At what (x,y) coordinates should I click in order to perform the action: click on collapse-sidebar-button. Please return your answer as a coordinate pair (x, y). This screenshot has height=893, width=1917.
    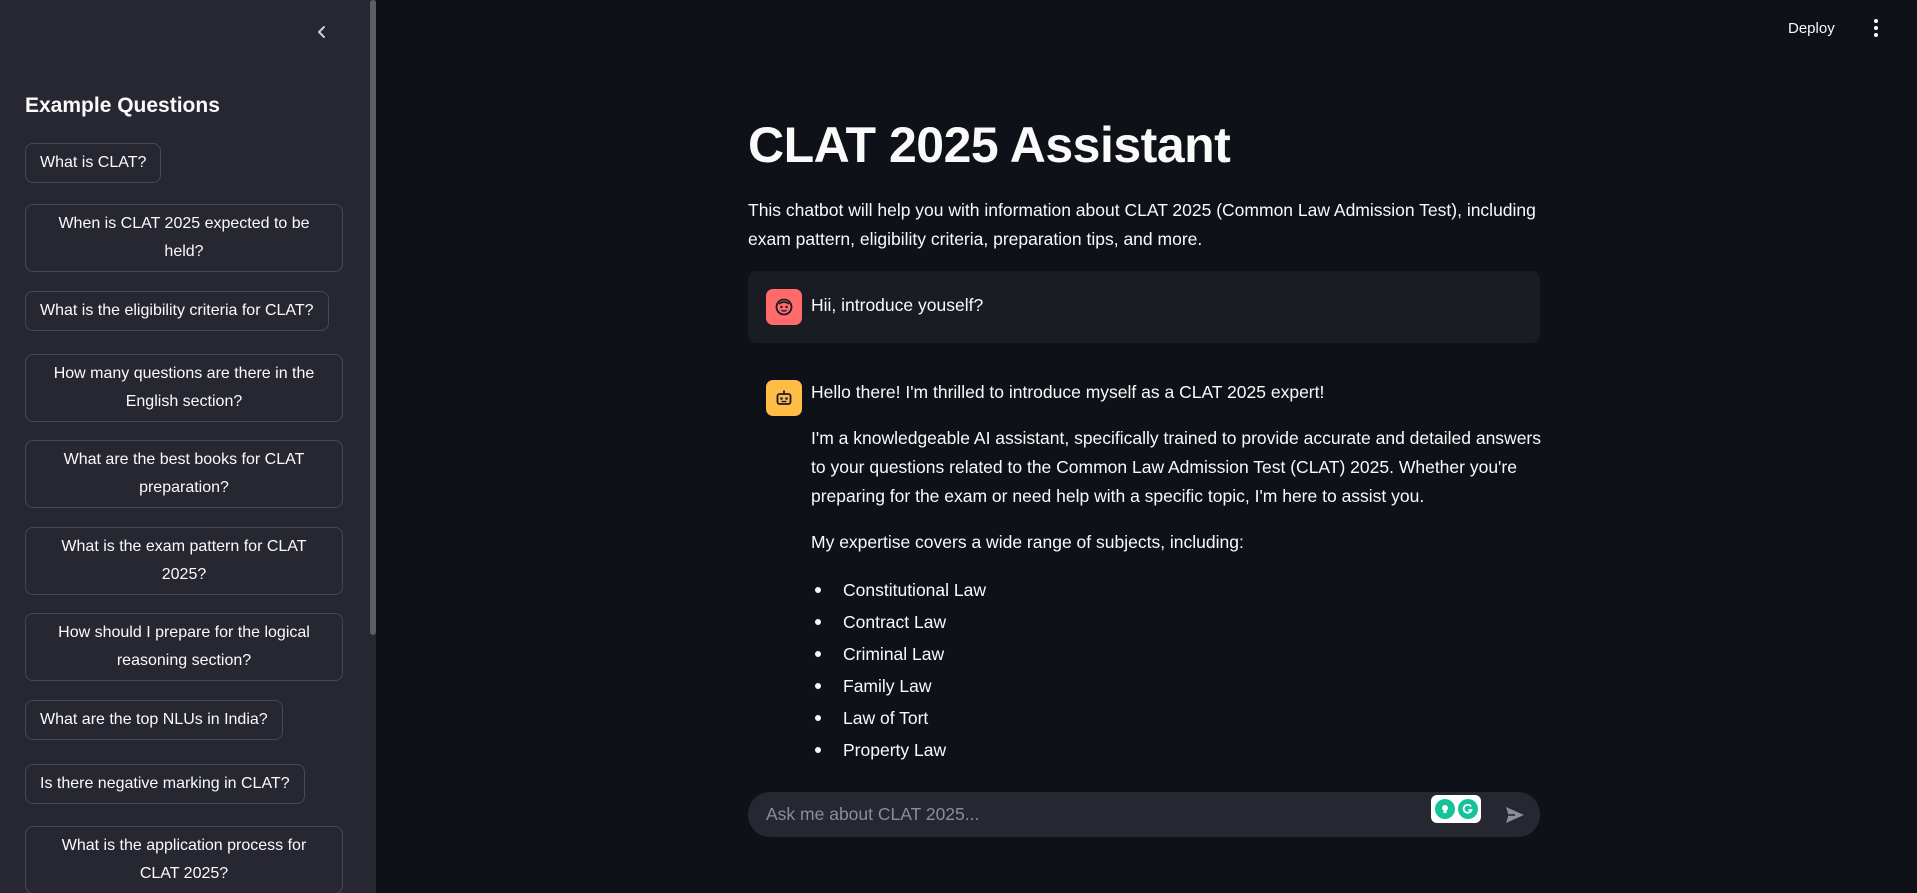
    Looking at the image, I should click on (322, 32).